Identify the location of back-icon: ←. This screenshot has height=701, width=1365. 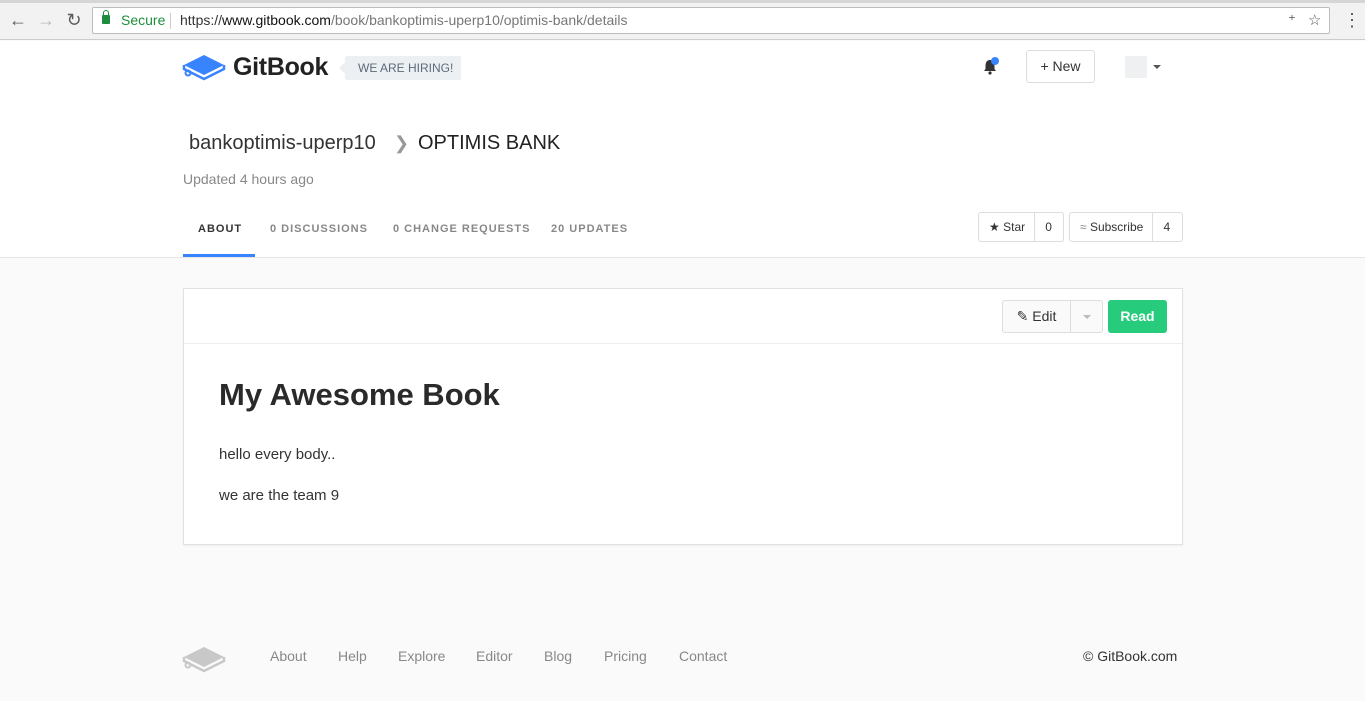
(18, 20).